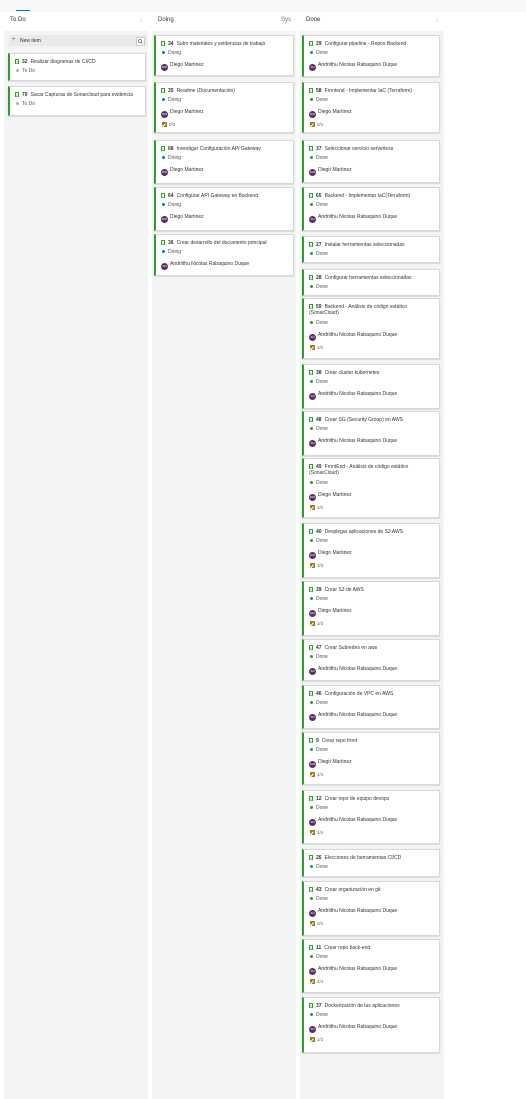 The width and height of the screenshot is (526, 1099). What do you see at coordinates (351, 648) in the screenshot?
I see `card-title-link: Crear Subredes en aws` at bounding box center [351, 648].